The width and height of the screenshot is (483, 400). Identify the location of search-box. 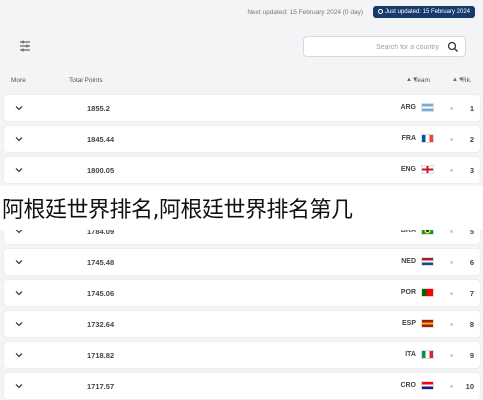
(384, 46).